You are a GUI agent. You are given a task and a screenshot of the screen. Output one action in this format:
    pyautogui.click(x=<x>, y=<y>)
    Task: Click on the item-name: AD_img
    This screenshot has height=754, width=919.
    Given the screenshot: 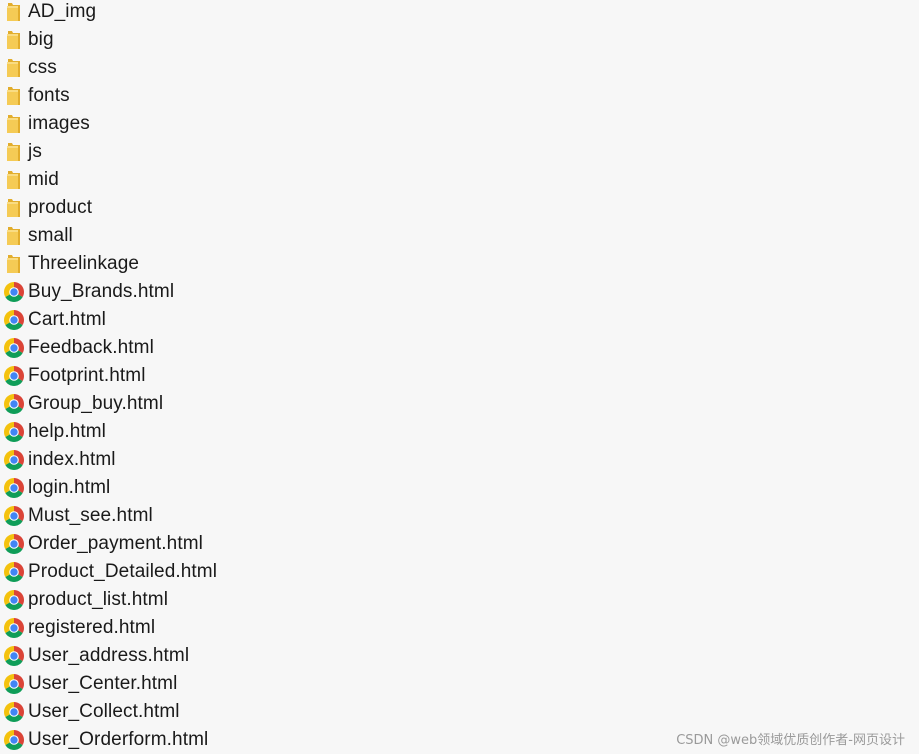 What is the action you would take?
    pyautogui.click(x=62, y=11)
    